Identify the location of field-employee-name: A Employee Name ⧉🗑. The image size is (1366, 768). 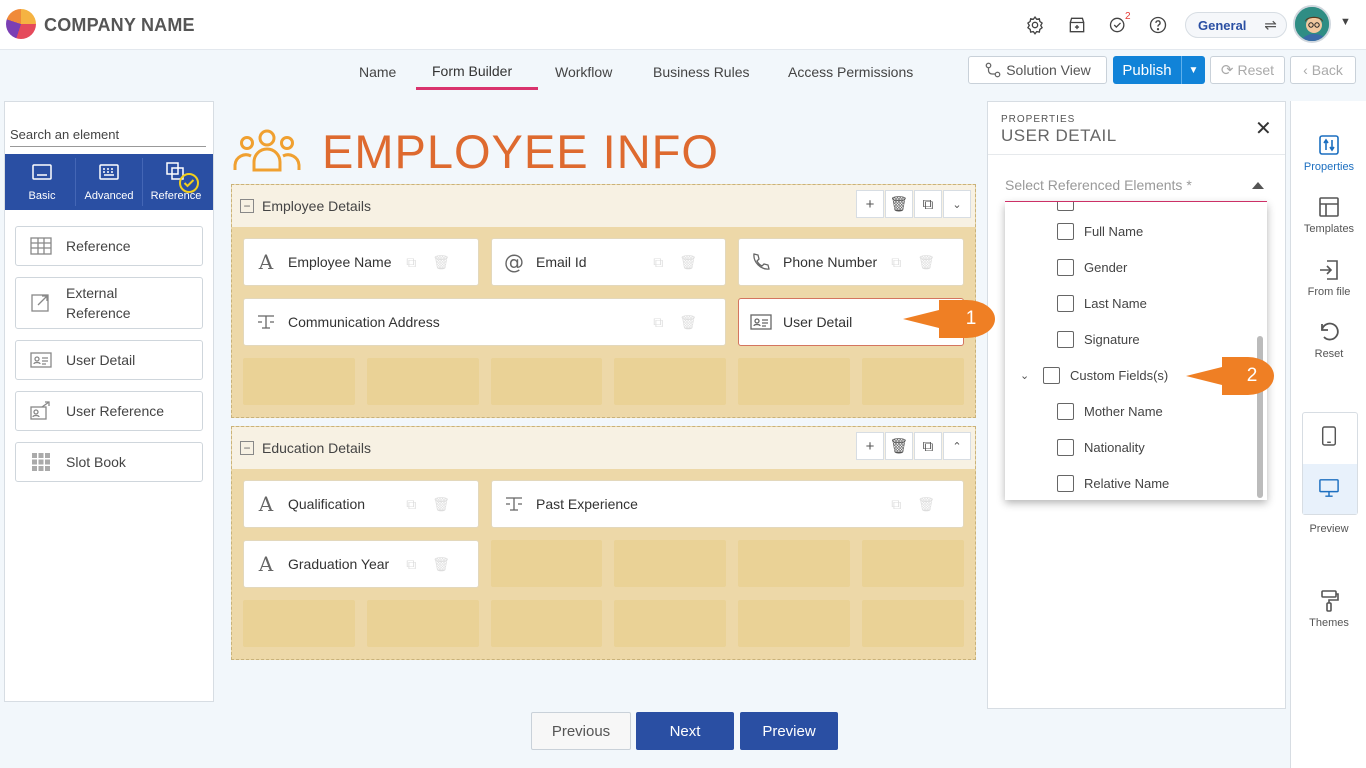
(361, 262).